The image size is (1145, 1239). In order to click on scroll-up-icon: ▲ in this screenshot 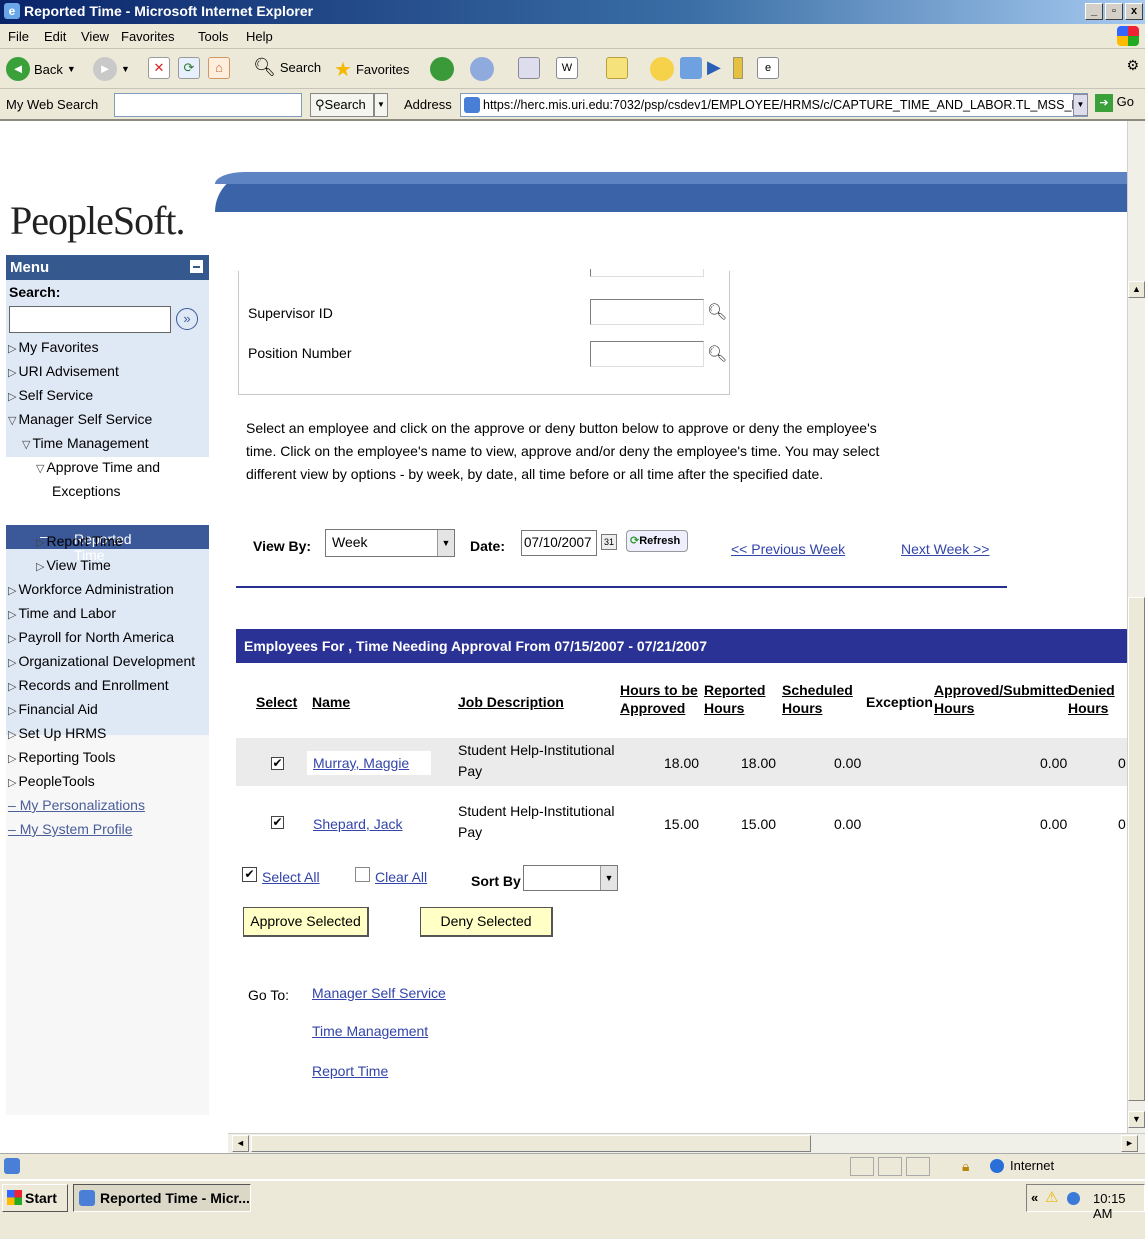, I will do `click(1136, 289)`.